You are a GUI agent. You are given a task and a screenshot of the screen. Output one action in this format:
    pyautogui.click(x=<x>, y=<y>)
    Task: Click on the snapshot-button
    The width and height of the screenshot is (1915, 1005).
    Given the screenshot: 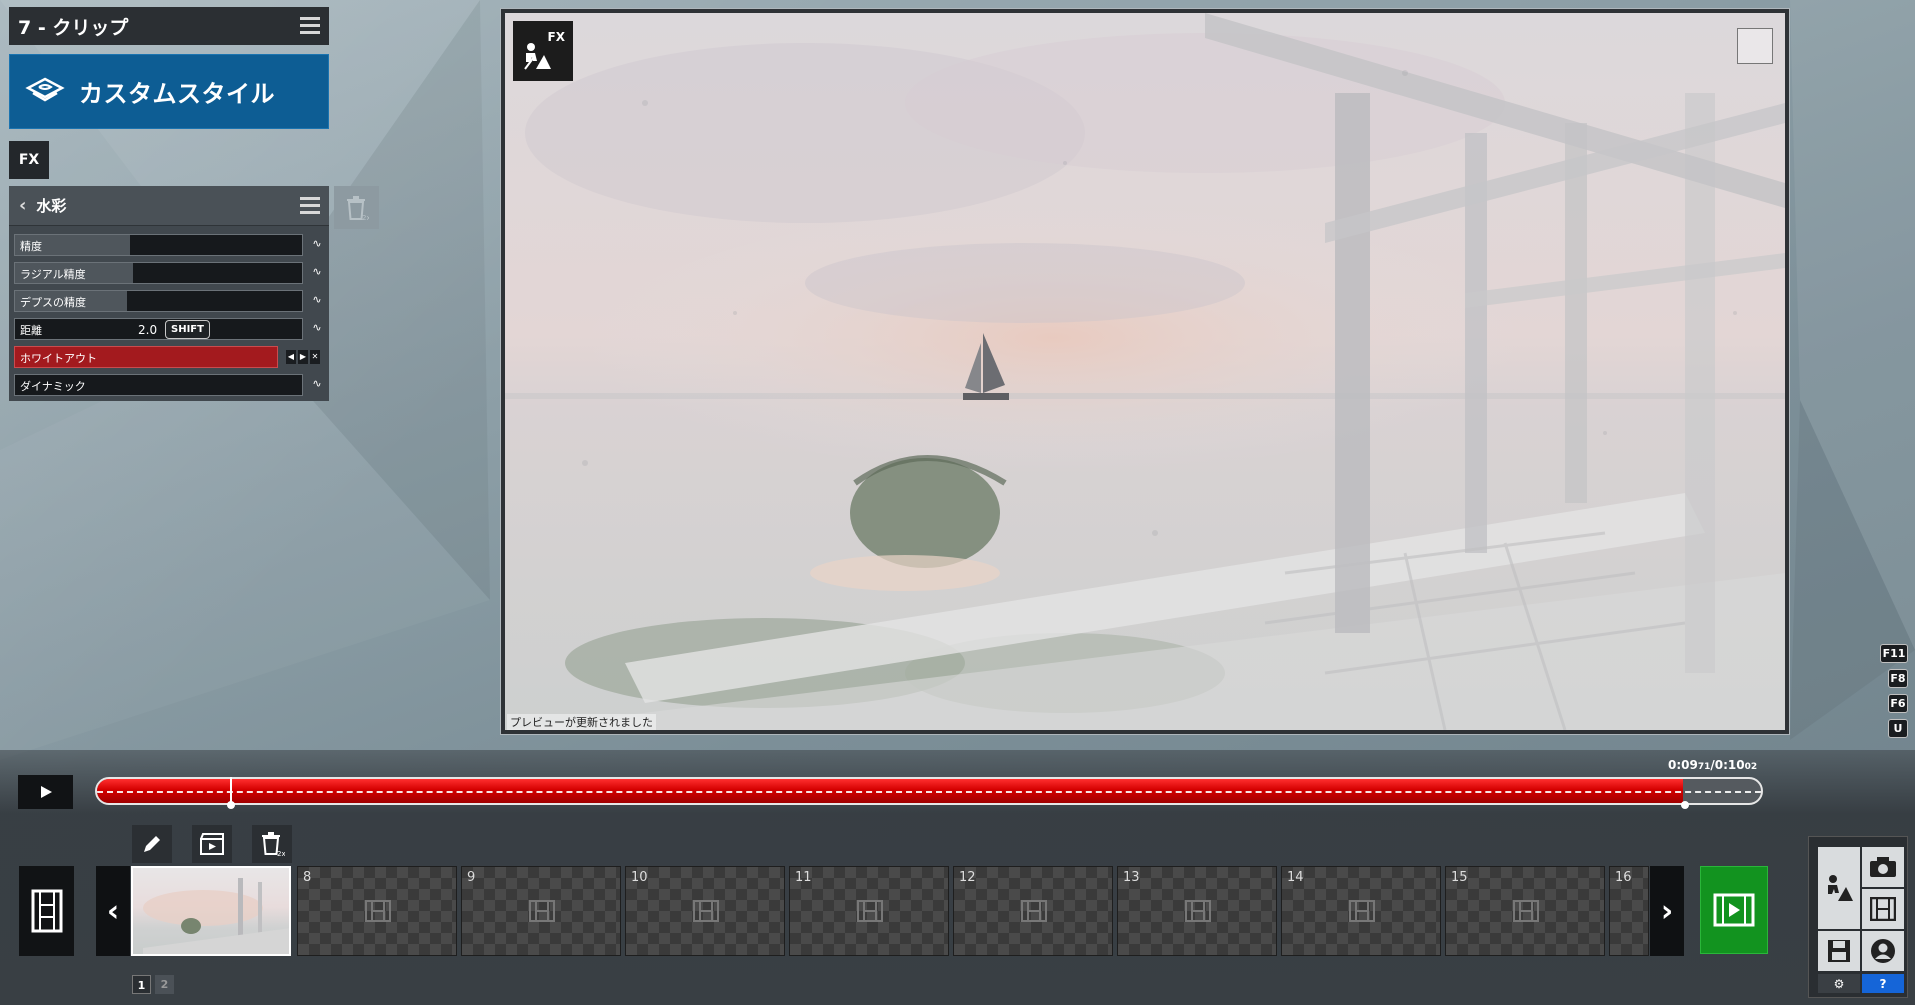 What is the action you would take?
    pyautogui.click(x=1883, y=867)
    